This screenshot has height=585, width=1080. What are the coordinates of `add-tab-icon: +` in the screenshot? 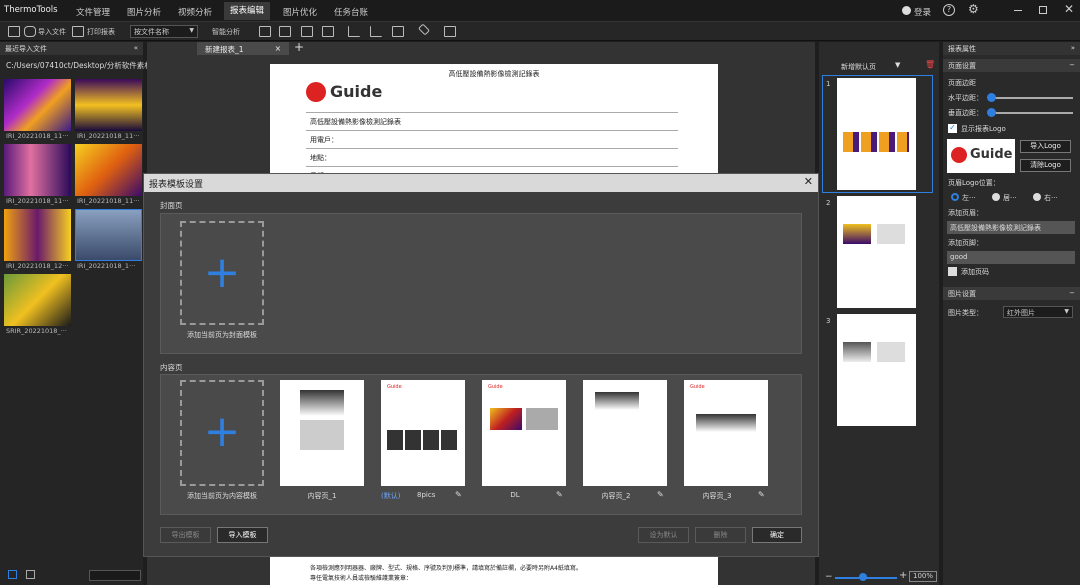 It's located at (299, 47).